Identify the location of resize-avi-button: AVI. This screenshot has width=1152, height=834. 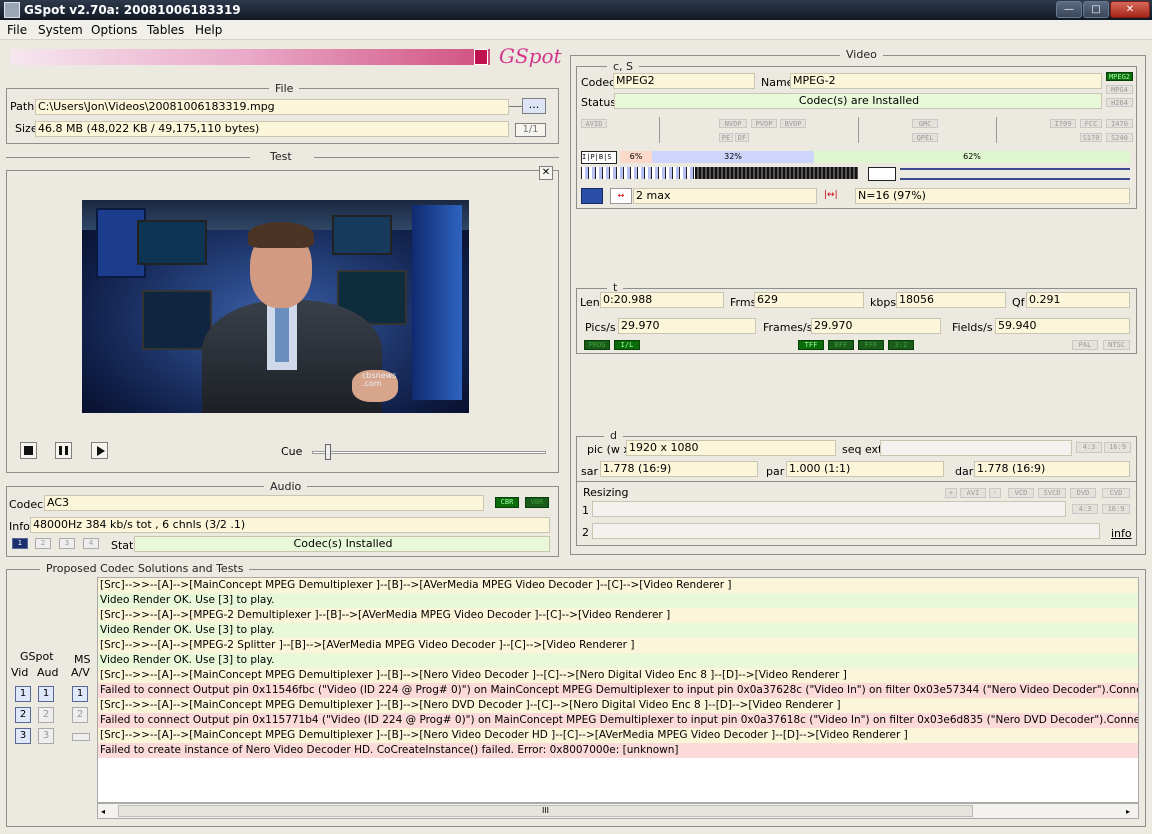
(973, 493).